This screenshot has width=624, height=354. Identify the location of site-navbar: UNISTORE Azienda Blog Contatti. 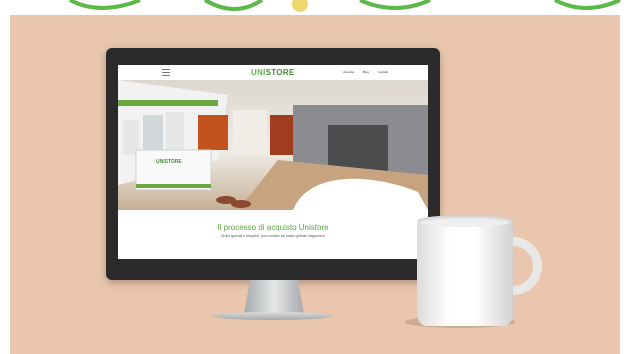
(273, 73).